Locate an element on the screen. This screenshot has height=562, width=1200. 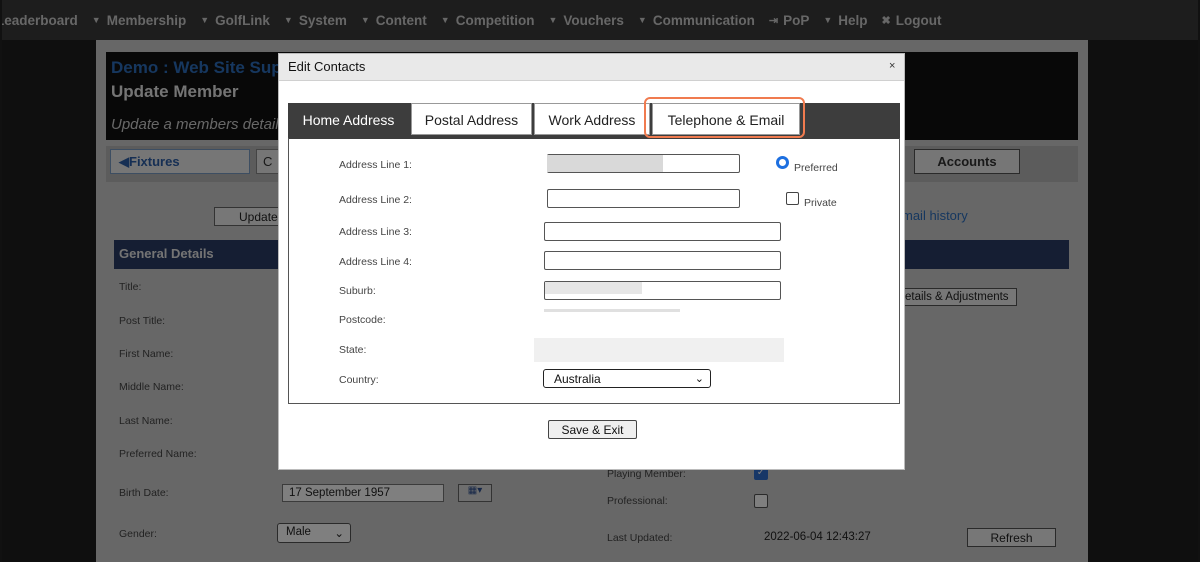
address-line-1-label: Address Line 1: is located at coordinates (375, 165).